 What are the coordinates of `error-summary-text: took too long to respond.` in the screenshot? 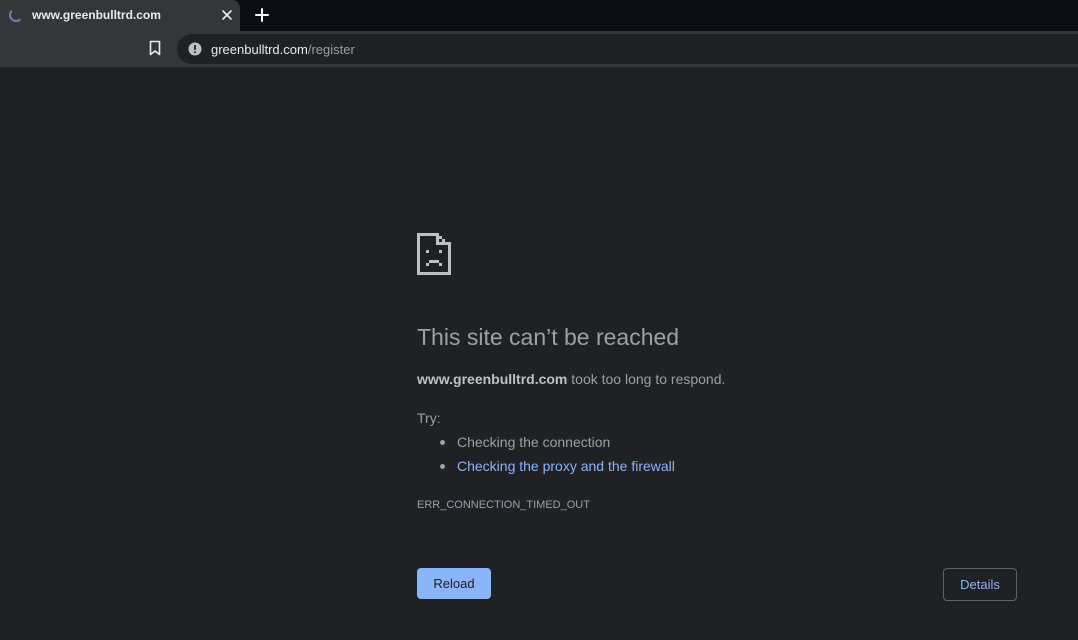 It's located at (646, 379).